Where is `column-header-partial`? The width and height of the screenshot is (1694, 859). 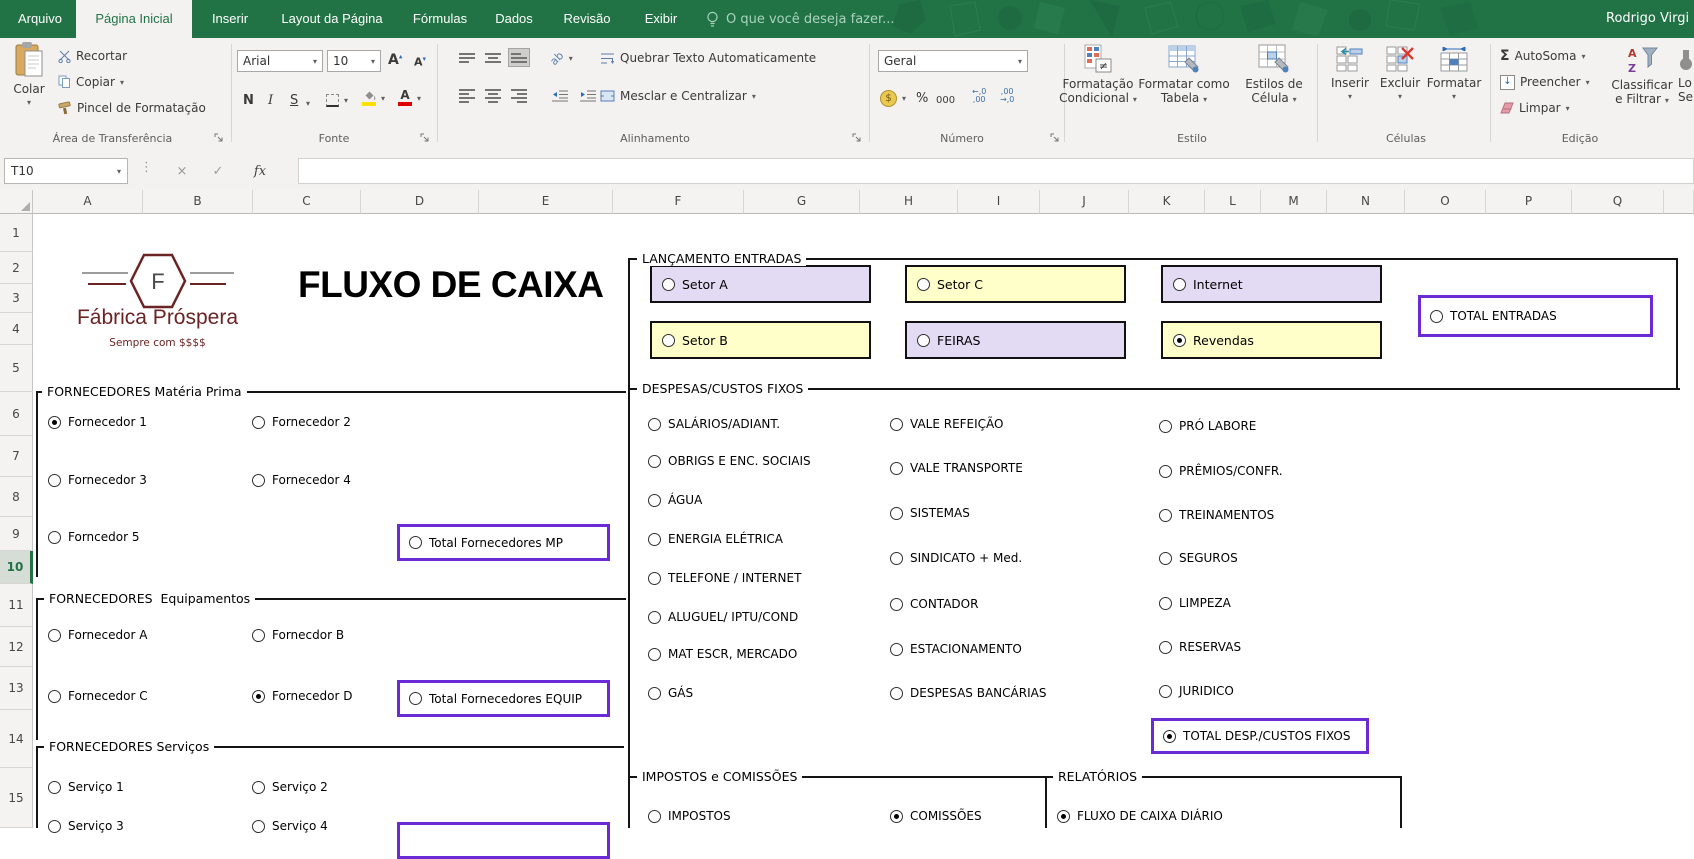 column-header-partial is located at coordinates (1679, 202).